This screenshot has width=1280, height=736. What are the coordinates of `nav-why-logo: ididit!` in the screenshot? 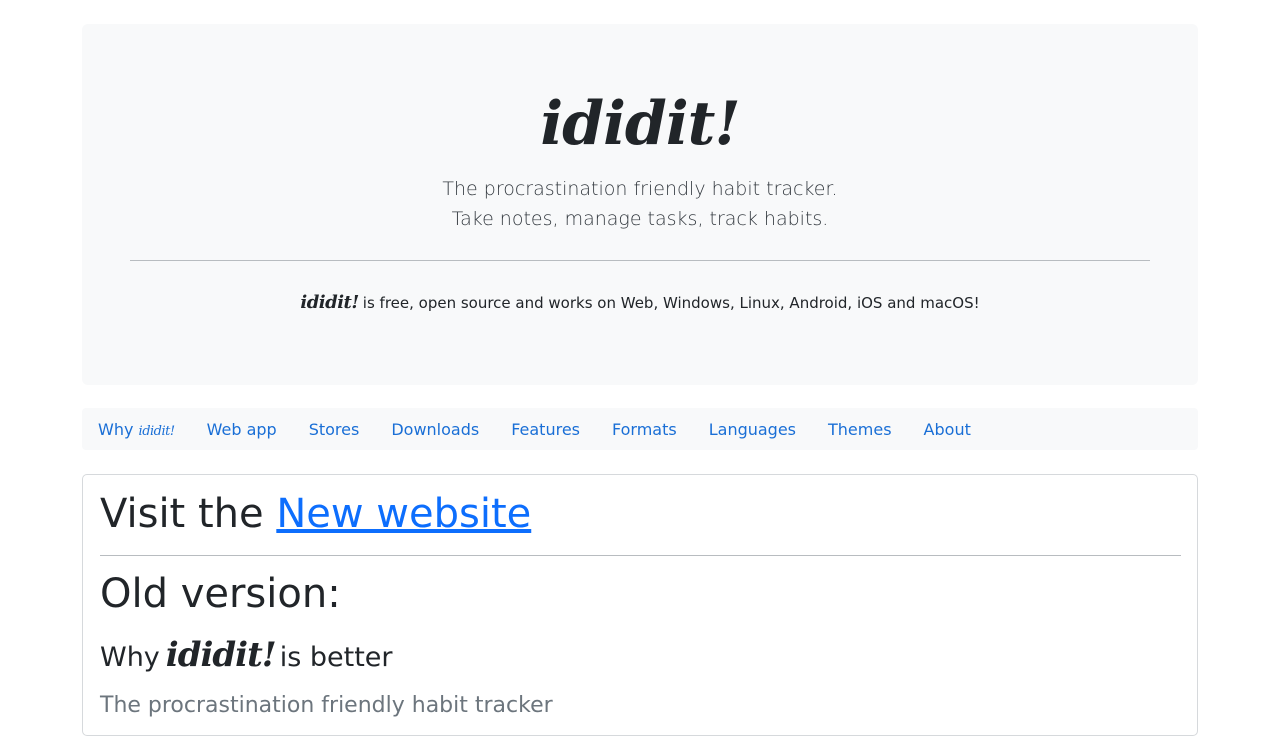 It's located at (157, 431).